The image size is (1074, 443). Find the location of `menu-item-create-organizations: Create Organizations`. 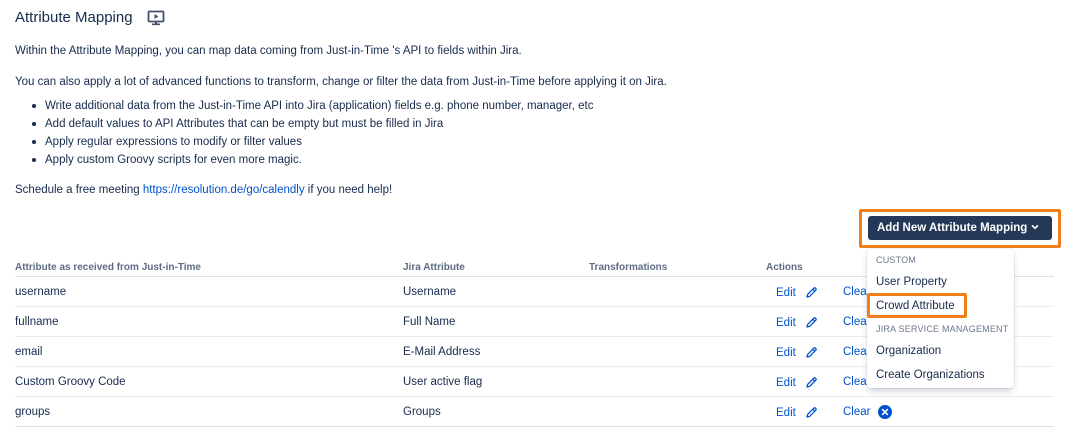

menu-item-create-organizations: Create Organizations is located at coordinates (930, 375).